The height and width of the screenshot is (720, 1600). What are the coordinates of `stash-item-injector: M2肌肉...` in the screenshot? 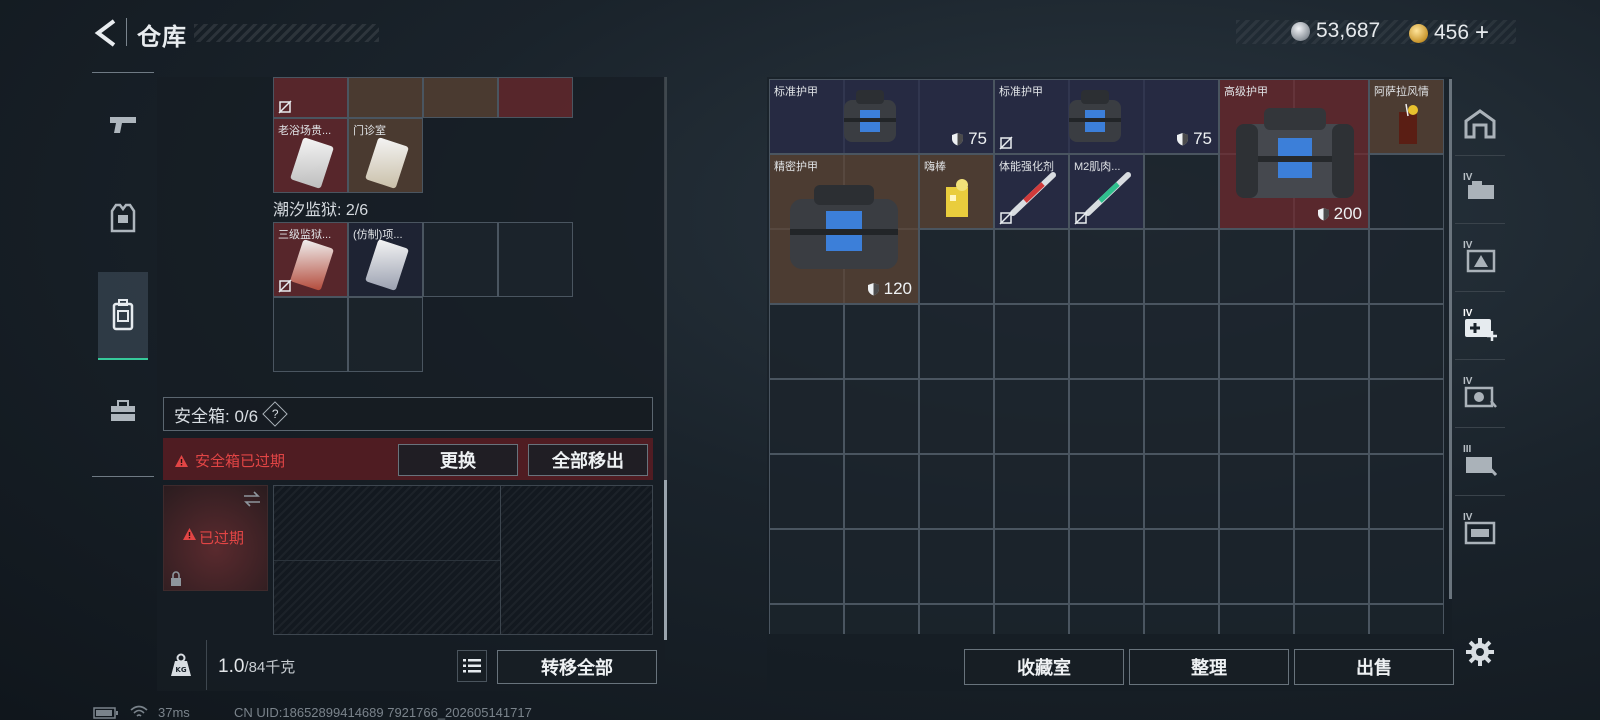 It's located at (1106, 191).